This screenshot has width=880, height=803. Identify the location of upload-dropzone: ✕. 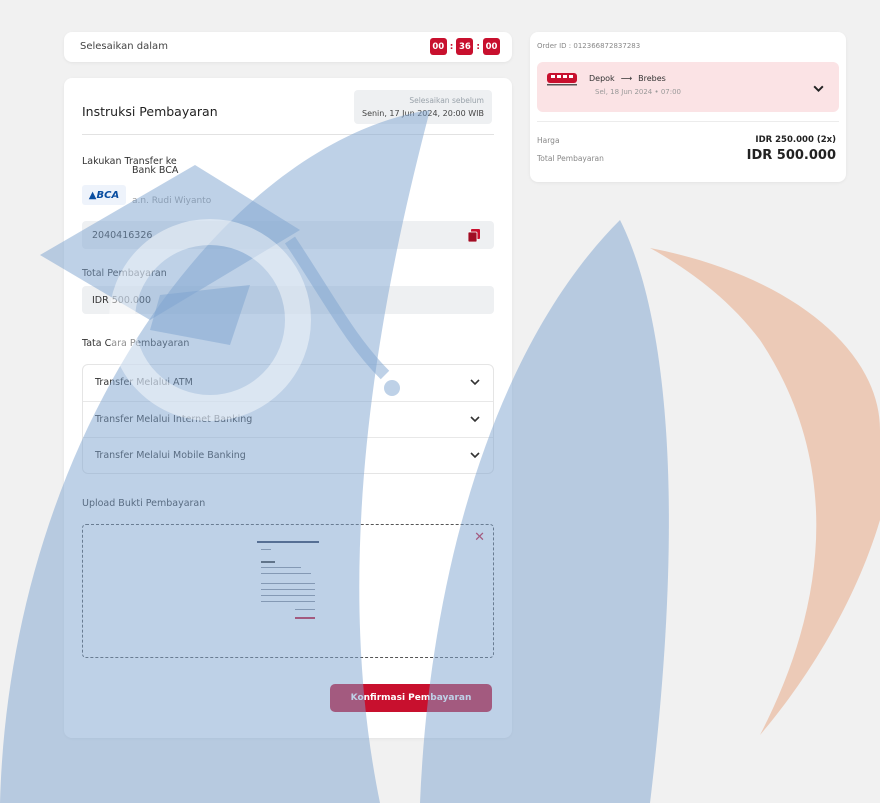
(288, 591).